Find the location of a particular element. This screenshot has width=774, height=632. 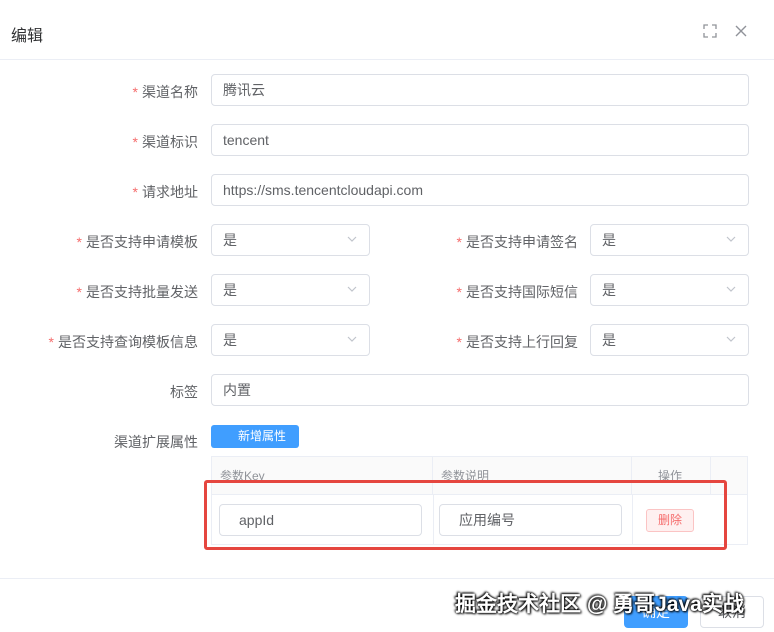

dialog-title: 编辑 is located at coordinates (27, 36).